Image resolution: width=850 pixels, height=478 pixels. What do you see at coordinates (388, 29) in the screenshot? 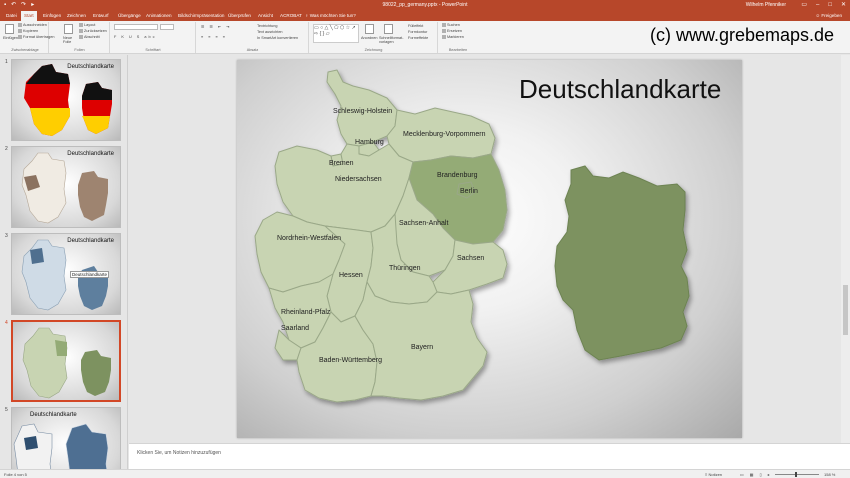
I see `quick-styles-icon` at bounding box center [388, 29].